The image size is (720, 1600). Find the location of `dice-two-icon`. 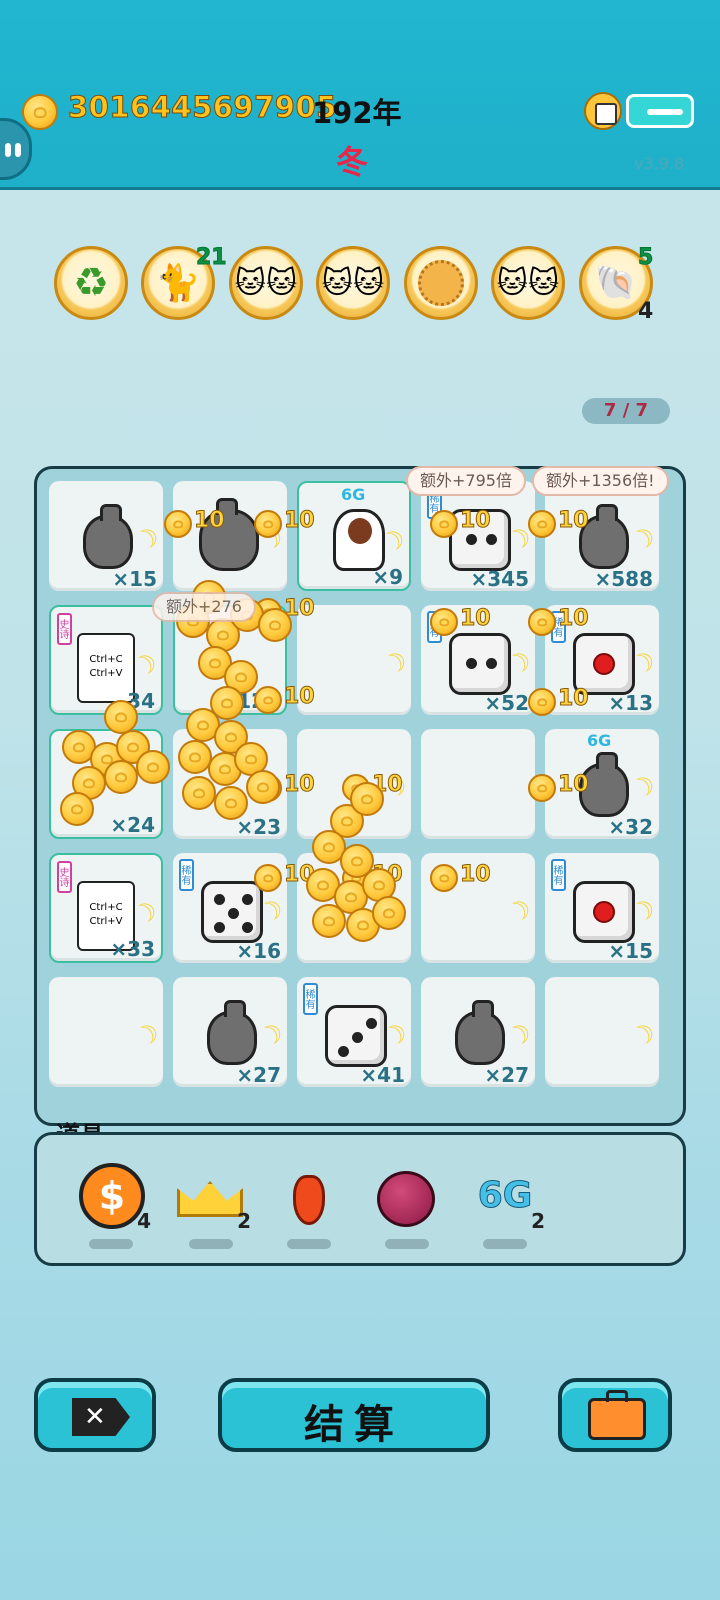

dice-two-icon is located at coordinates (480, 664).